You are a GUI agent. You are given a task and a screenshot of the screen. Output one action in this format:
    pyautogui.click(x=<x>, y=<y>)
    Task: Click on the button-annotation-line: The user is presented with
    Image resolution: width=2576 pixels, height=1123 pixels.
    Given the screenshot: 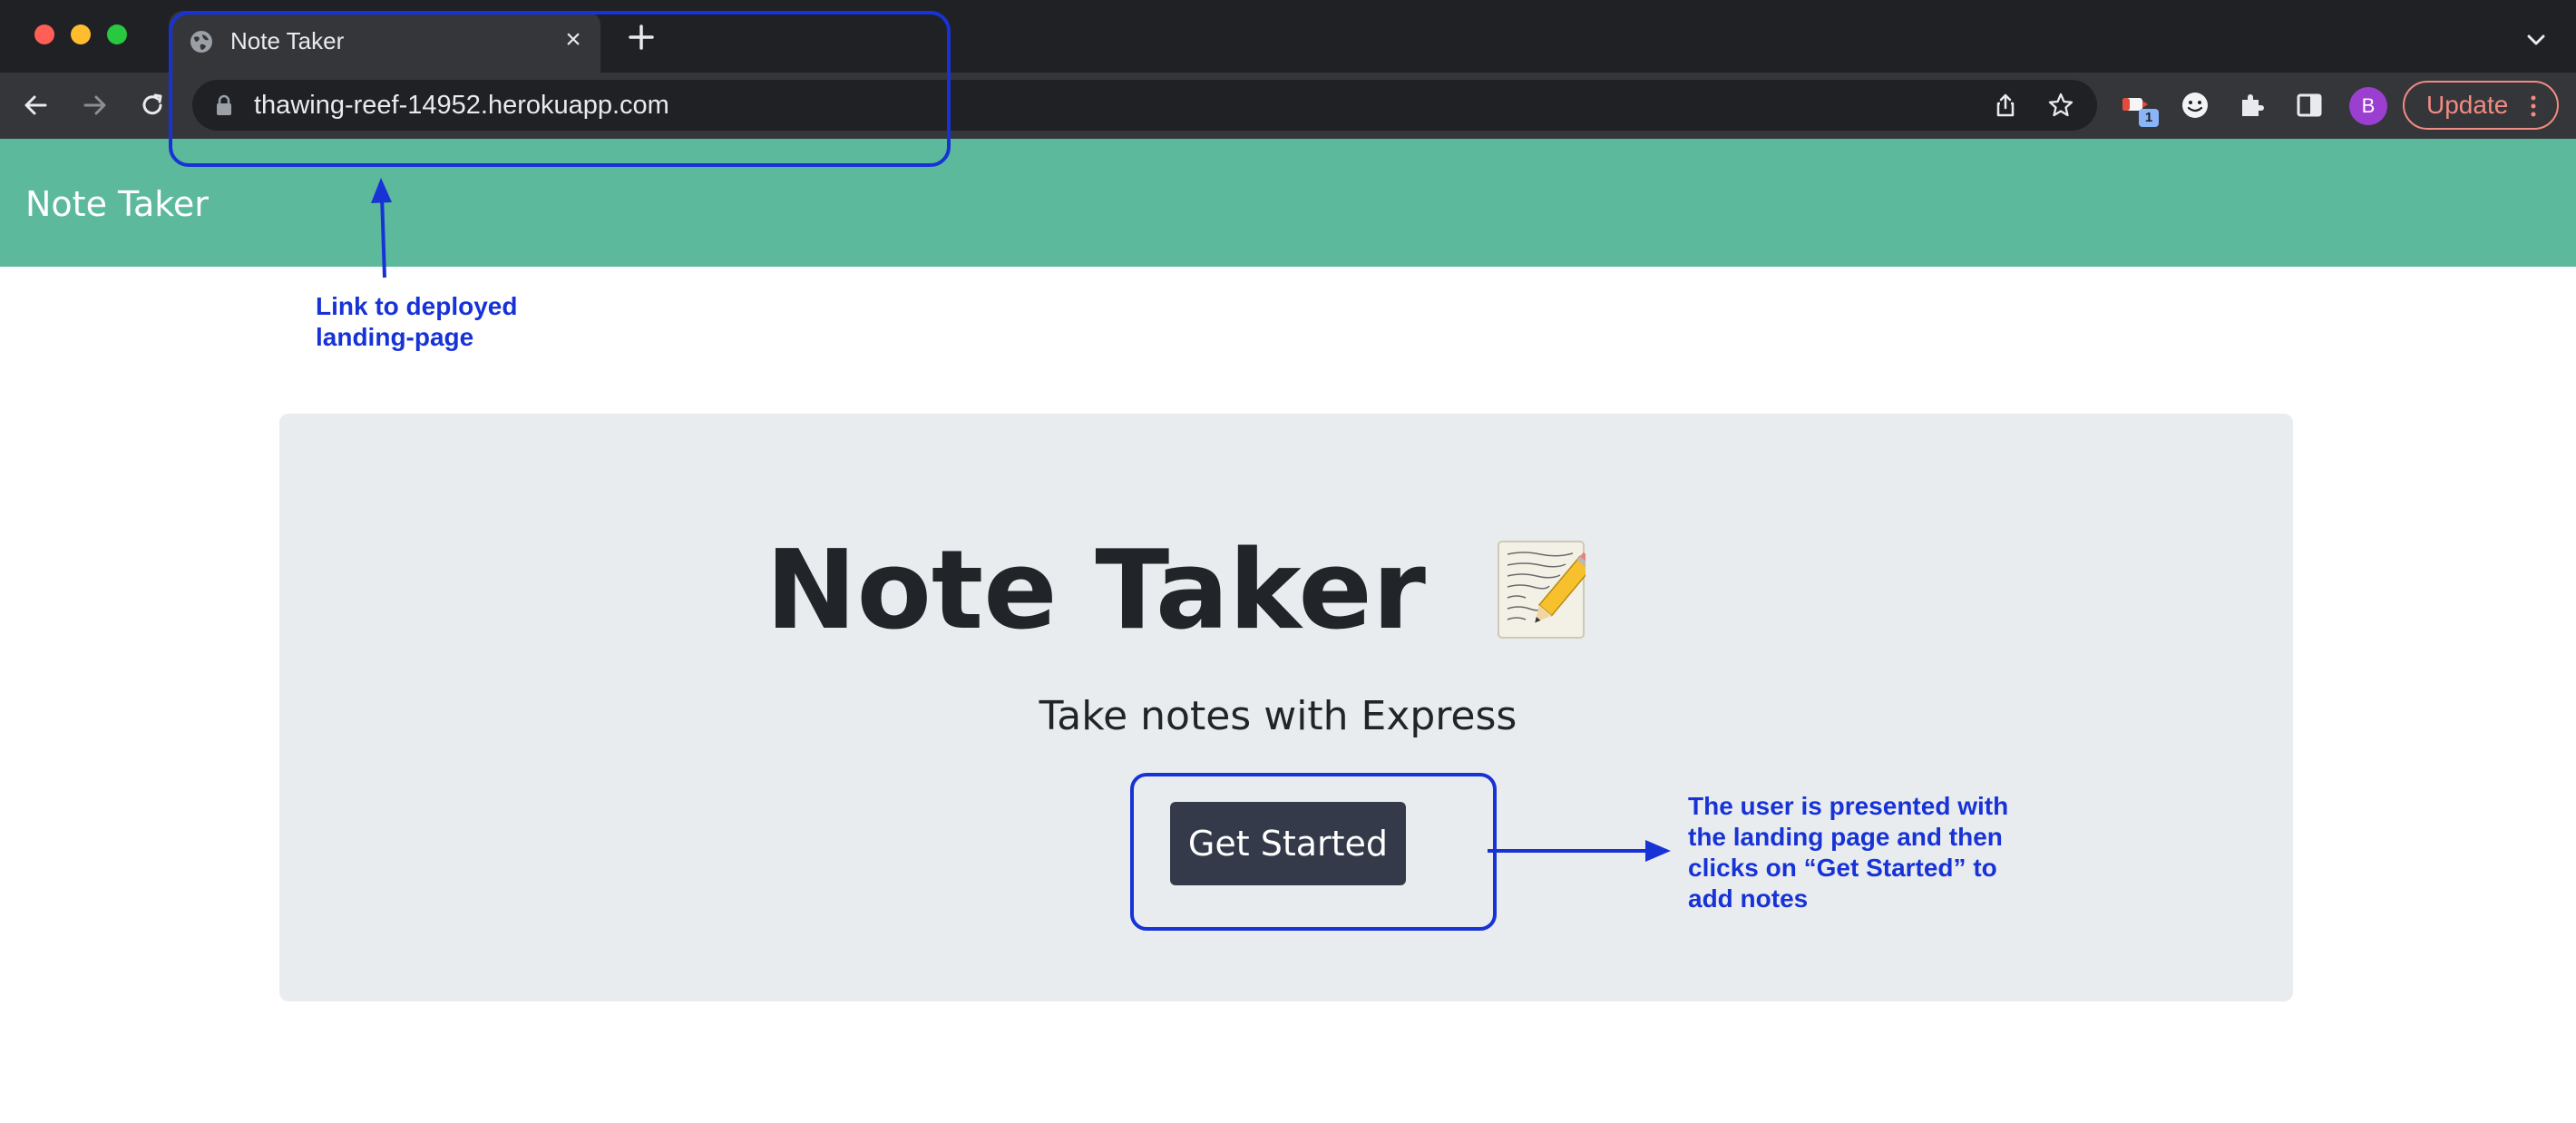 What is the action you would take?
    pyautogui.click(x=1848, y=806)
    